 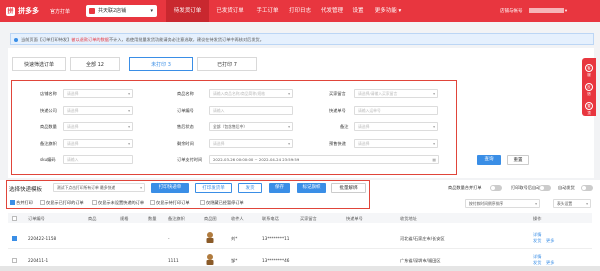 I want to click on store-filter-input: 请选择 ▾, so click(x=98, y=93).